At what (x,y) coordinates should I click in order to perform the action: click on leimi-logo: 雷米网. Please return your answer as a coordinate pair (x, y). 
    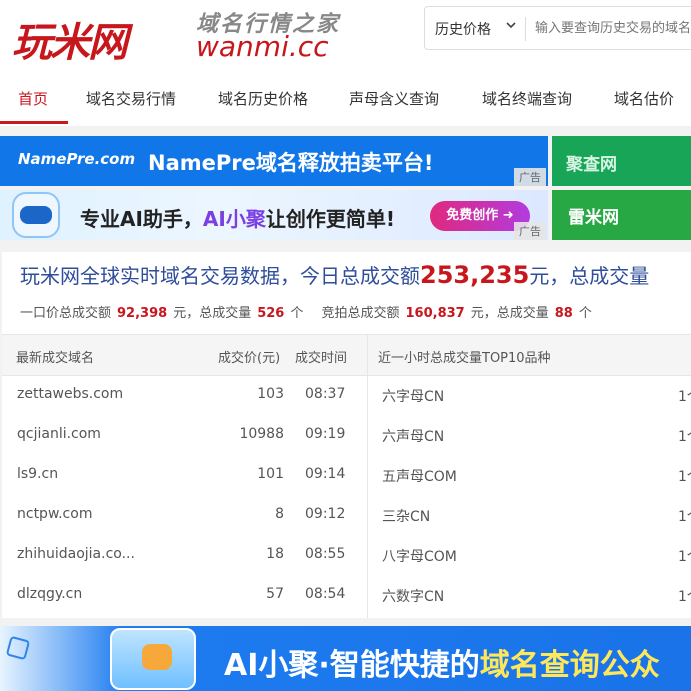
    Looking at the image, I should click on (593, 218).